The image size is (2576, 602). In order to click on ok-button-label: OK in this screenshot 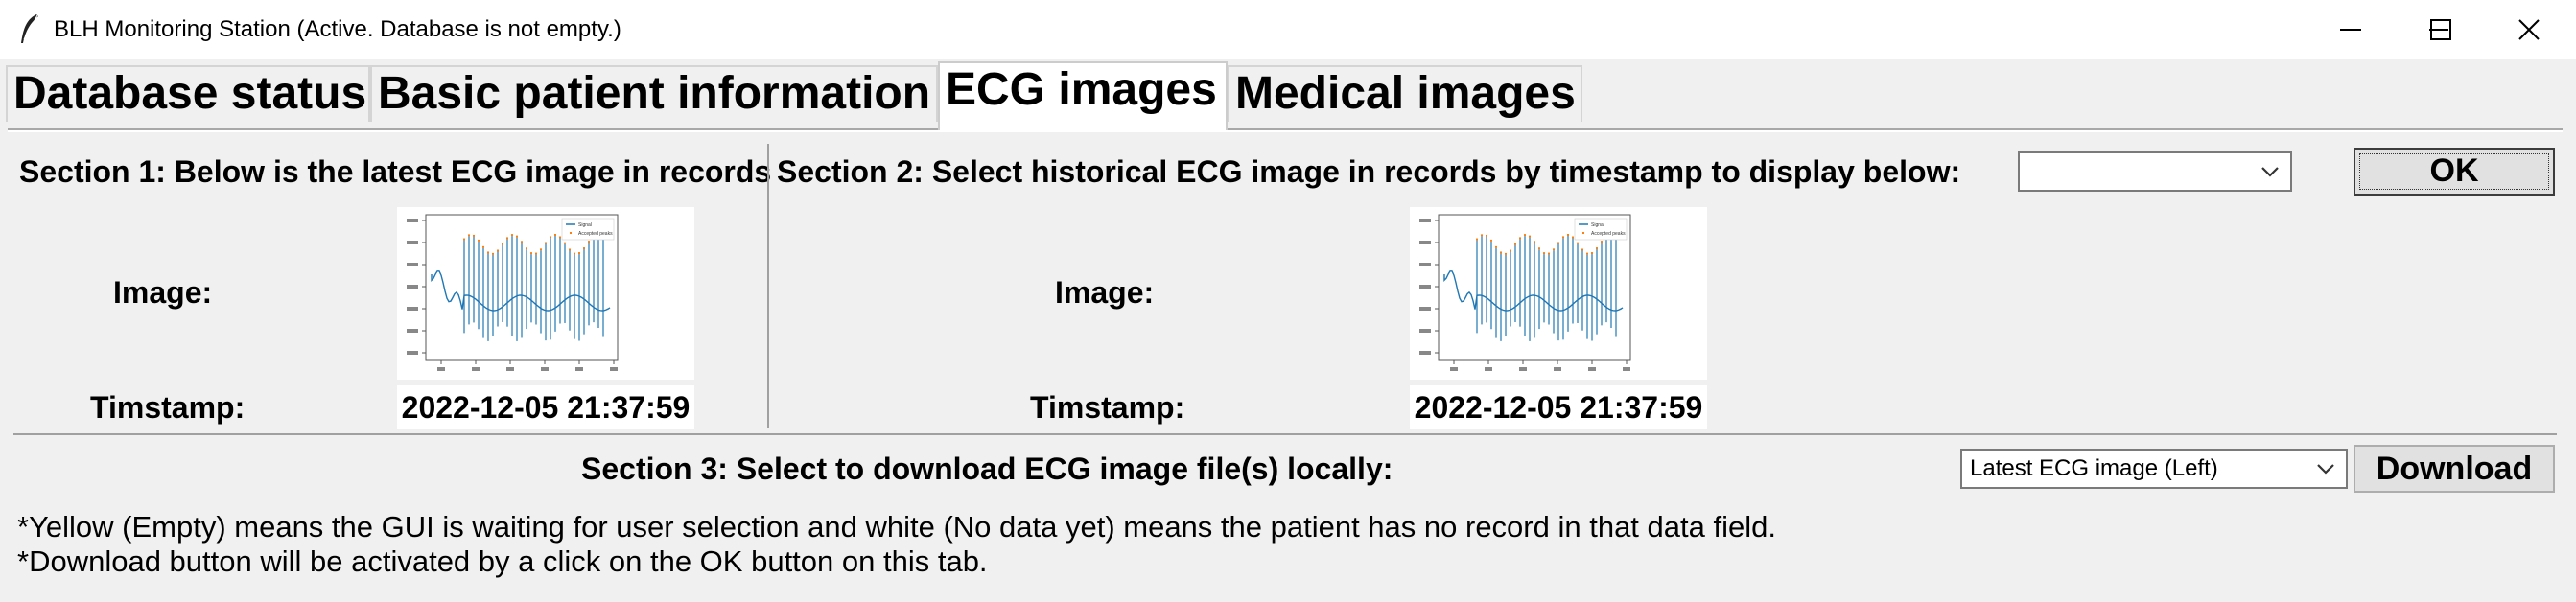, I will do `click(2454, 170)`.